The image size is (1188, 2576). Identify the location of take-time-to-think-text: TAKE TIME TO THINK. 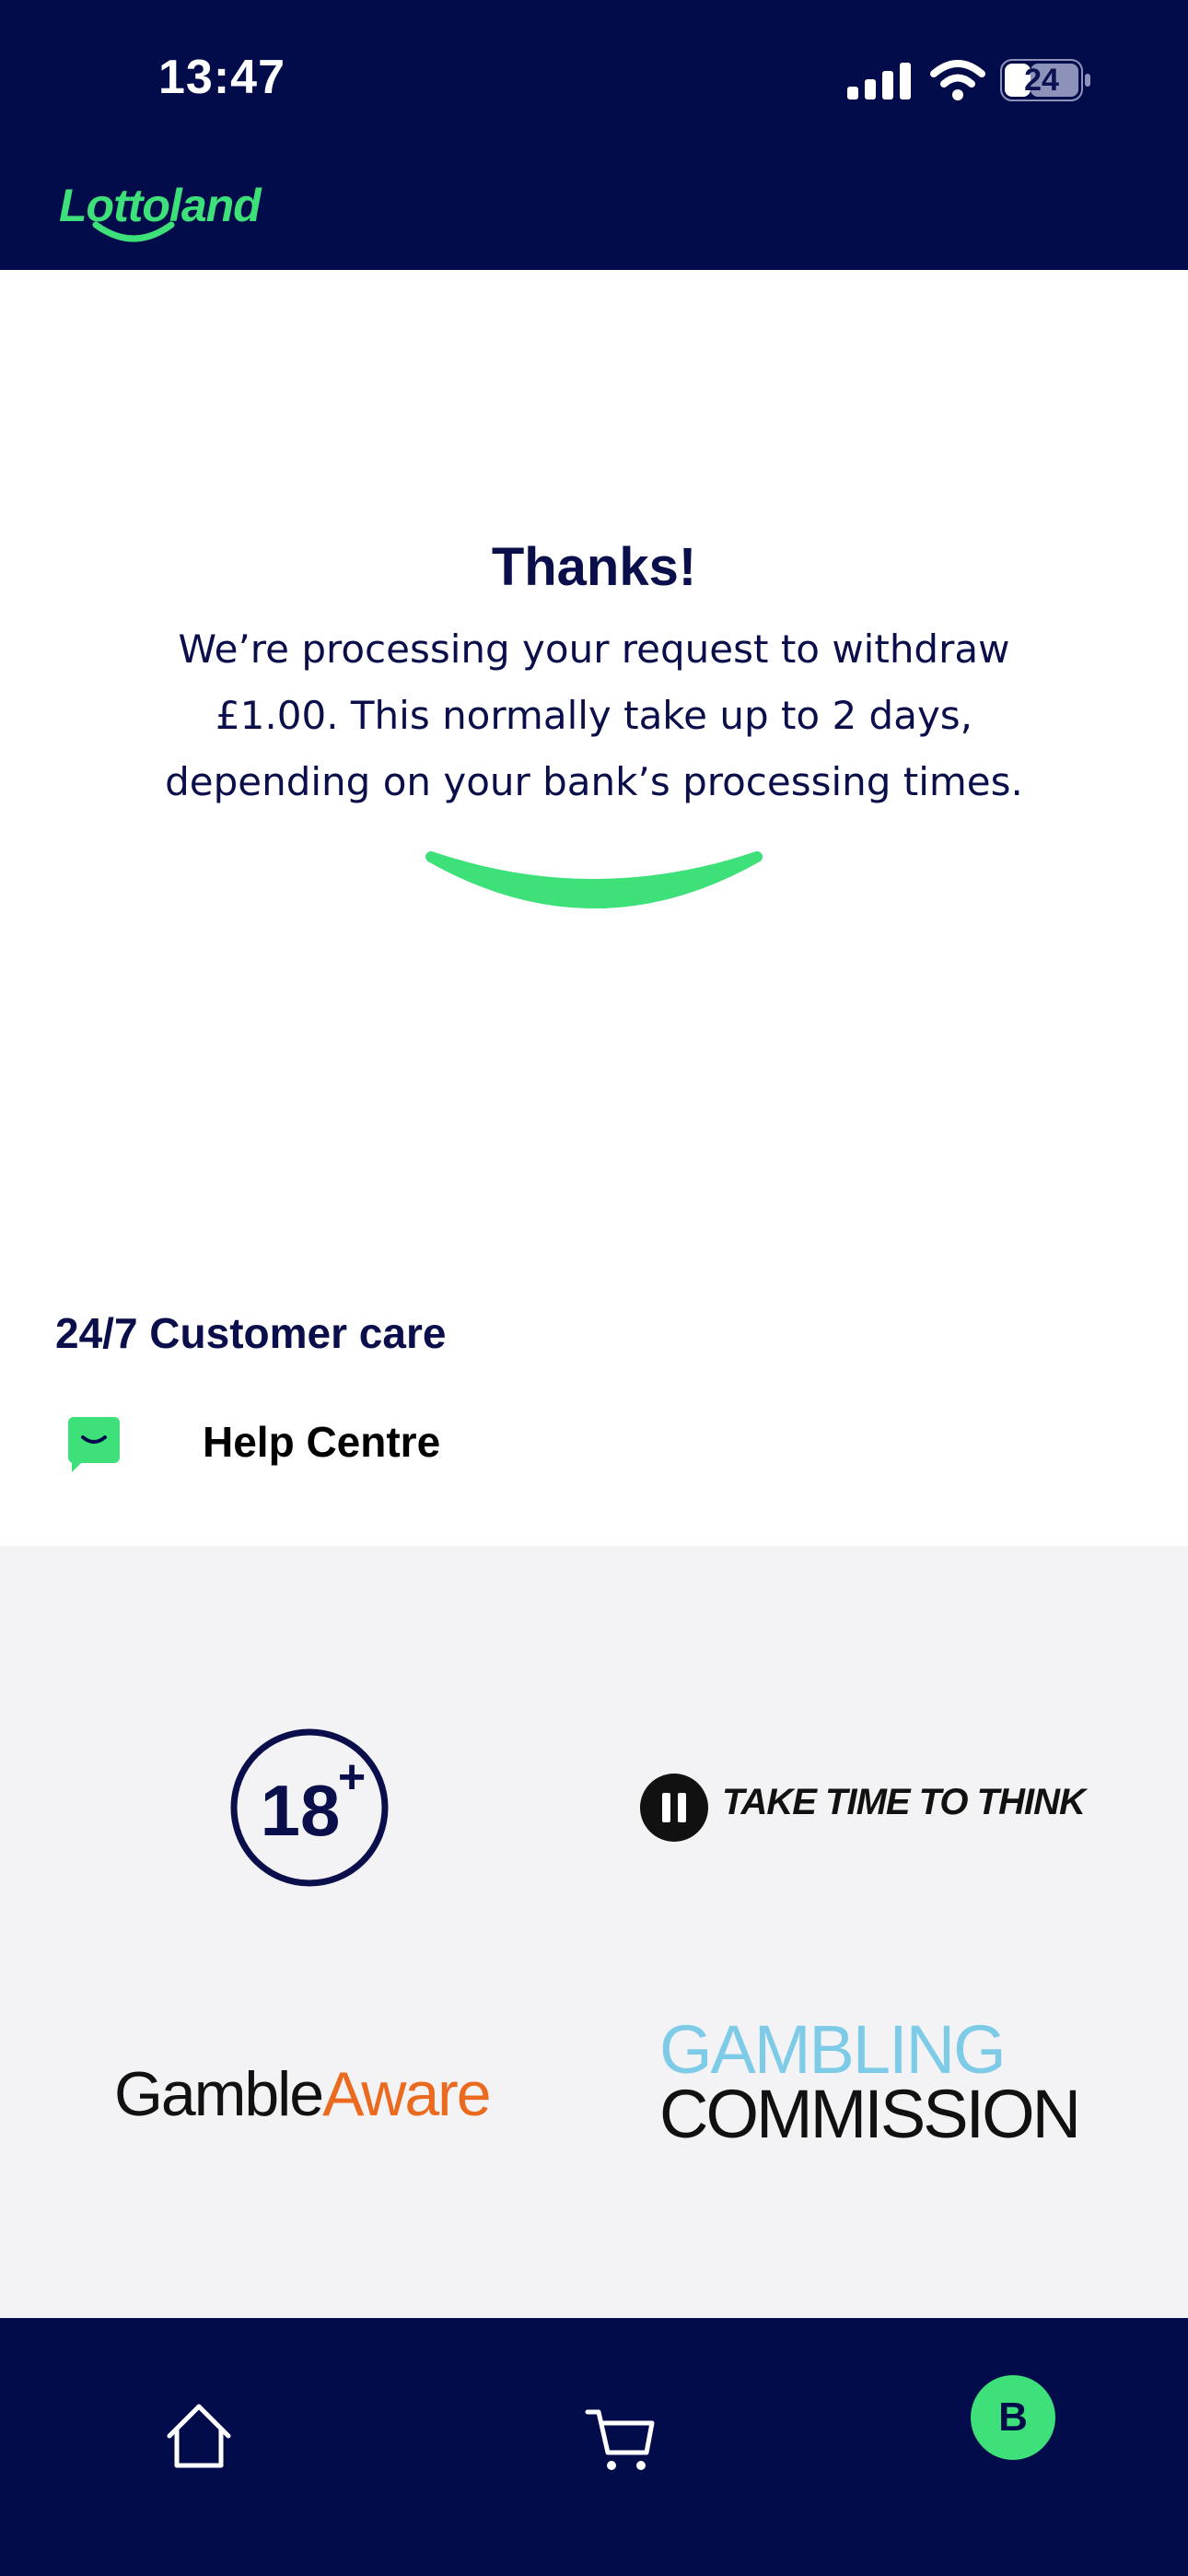
(904, 1802).